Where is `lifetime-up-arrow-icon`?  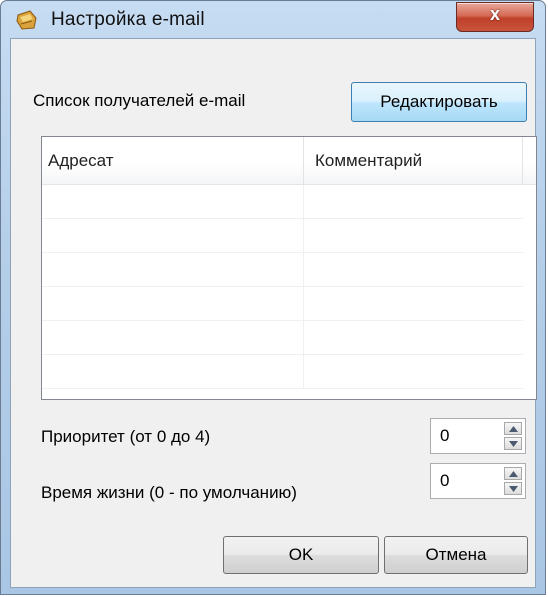
lifetime-up-arrow-icon is located at coordinates (513, 473).